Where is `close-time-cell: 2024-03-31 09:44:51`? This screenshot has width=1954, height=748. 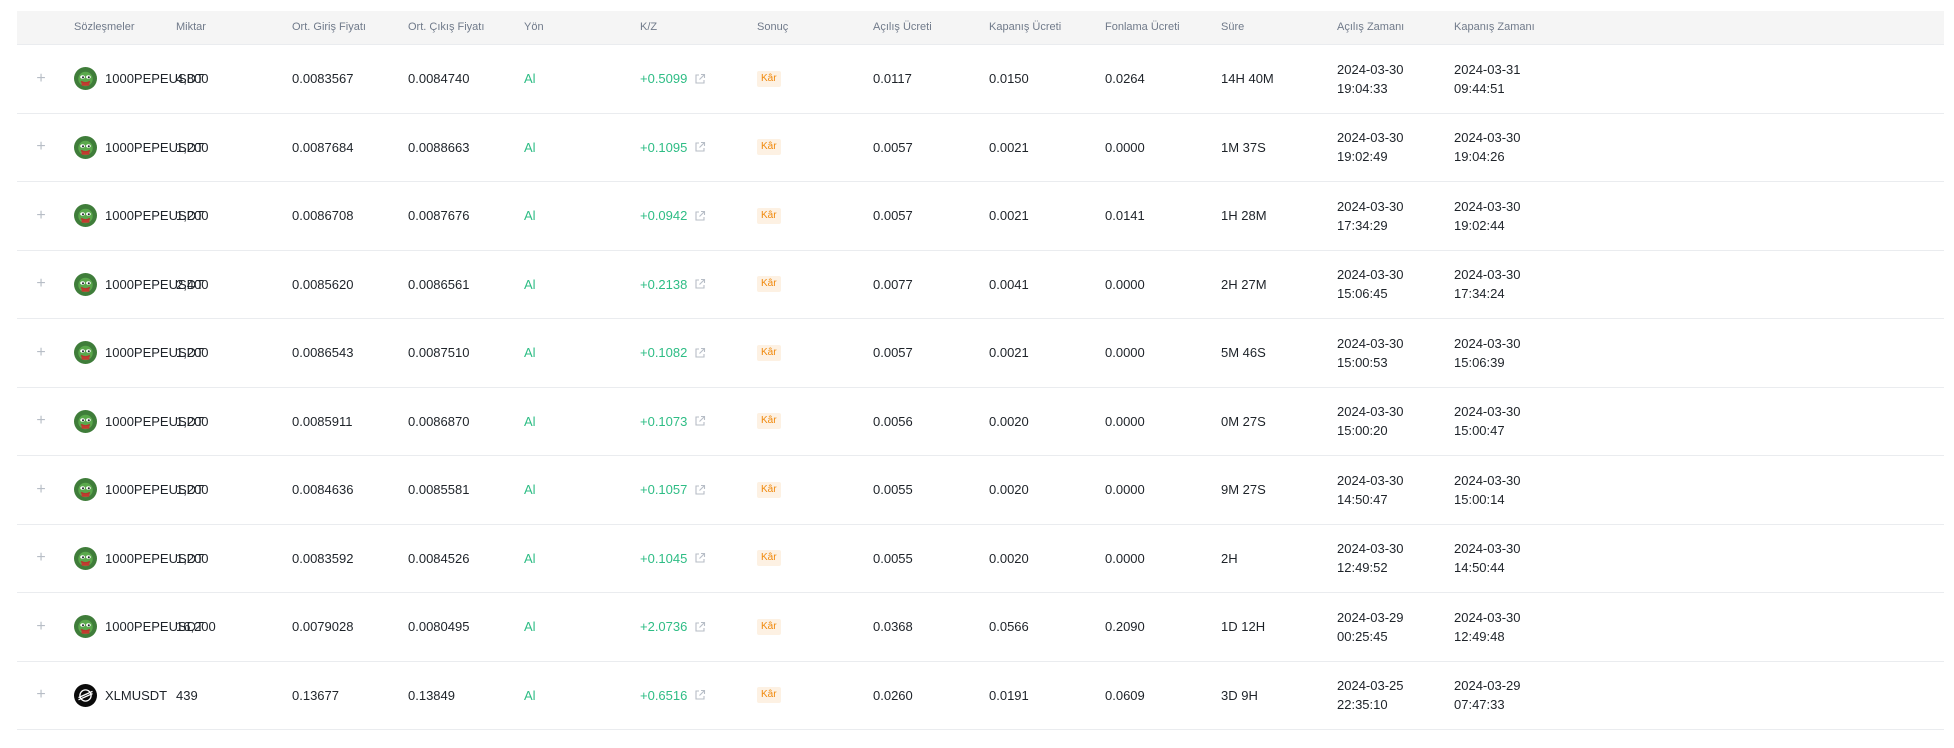
close-time-cell: 2024-03-31 09:44:51 is located at coordinates (1487, 79).